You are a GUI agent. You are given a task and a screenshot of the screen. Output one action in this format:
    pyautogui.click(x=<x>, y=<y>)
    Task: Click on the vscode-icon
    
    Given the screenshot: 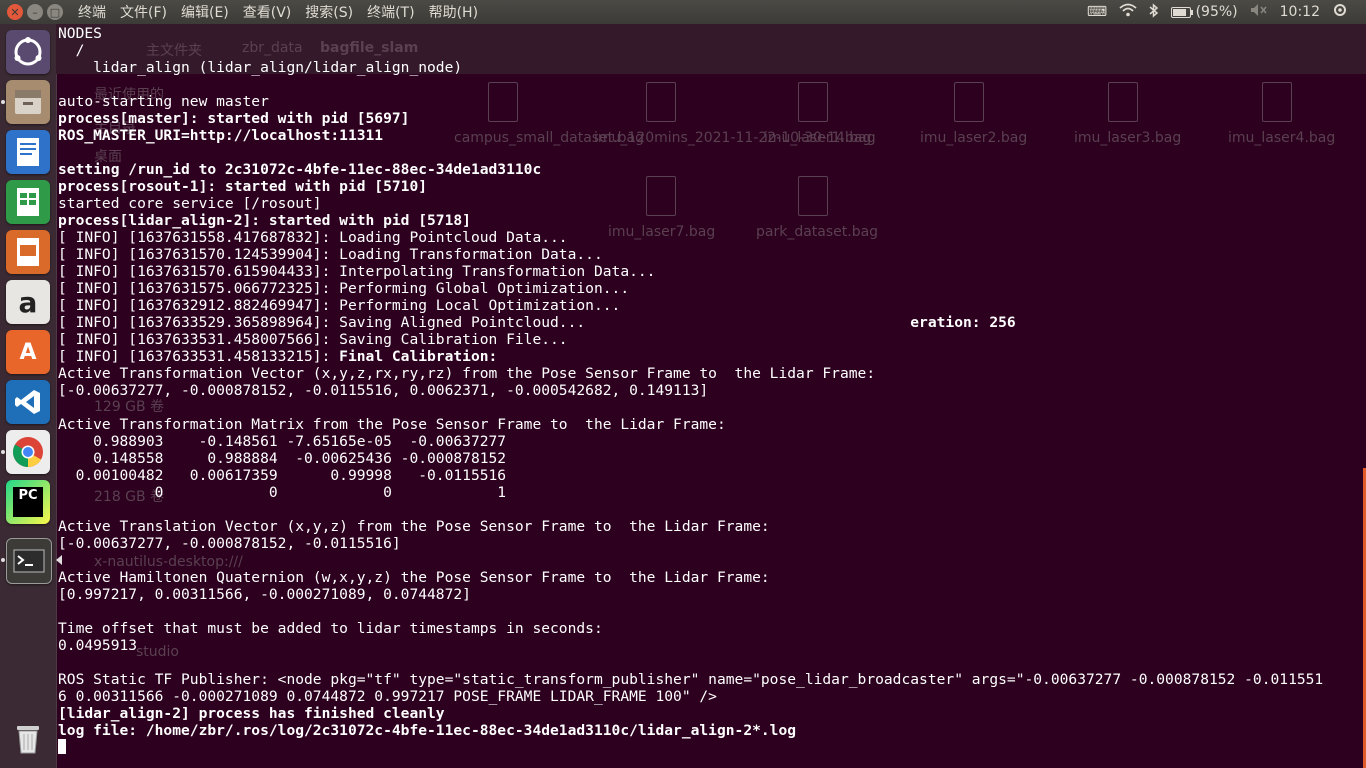 What is the action you would take?
    pyautogui.click(x=28, y=402)
    